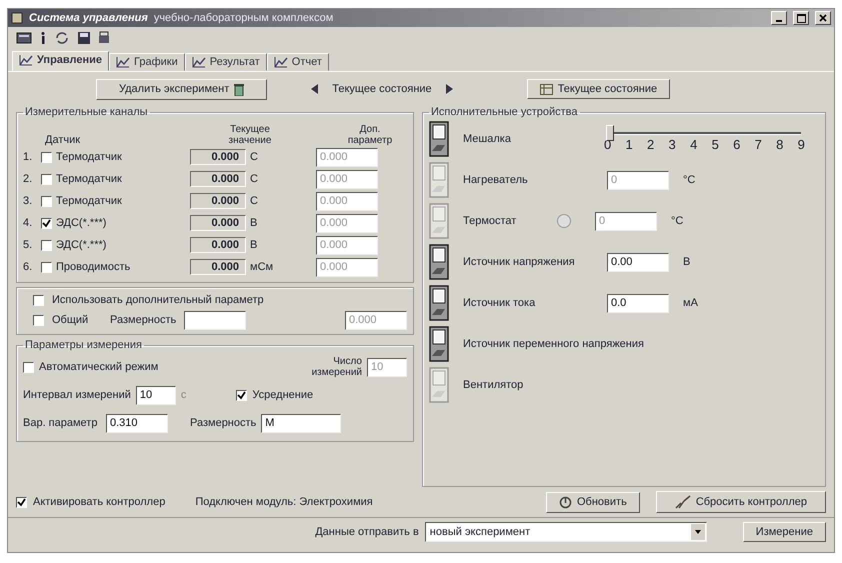 Image resolution: width=842 pixels, height=563 pixels. Describe the element at coordinates (62, 38) in the screenshot. I see `refresh-icon` at that location.